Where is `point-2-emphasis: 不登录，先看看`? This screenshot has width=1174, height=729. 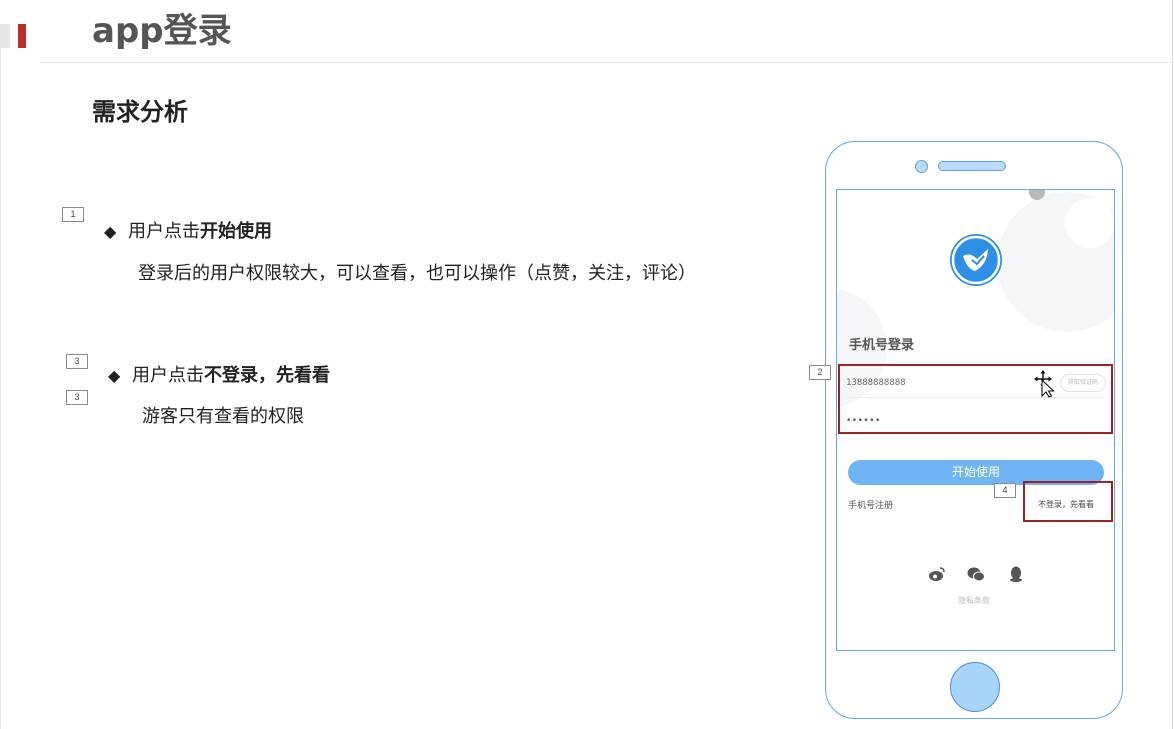
point-2-emphasis: 不登录，先看看 is located at coordinates (267, 375).